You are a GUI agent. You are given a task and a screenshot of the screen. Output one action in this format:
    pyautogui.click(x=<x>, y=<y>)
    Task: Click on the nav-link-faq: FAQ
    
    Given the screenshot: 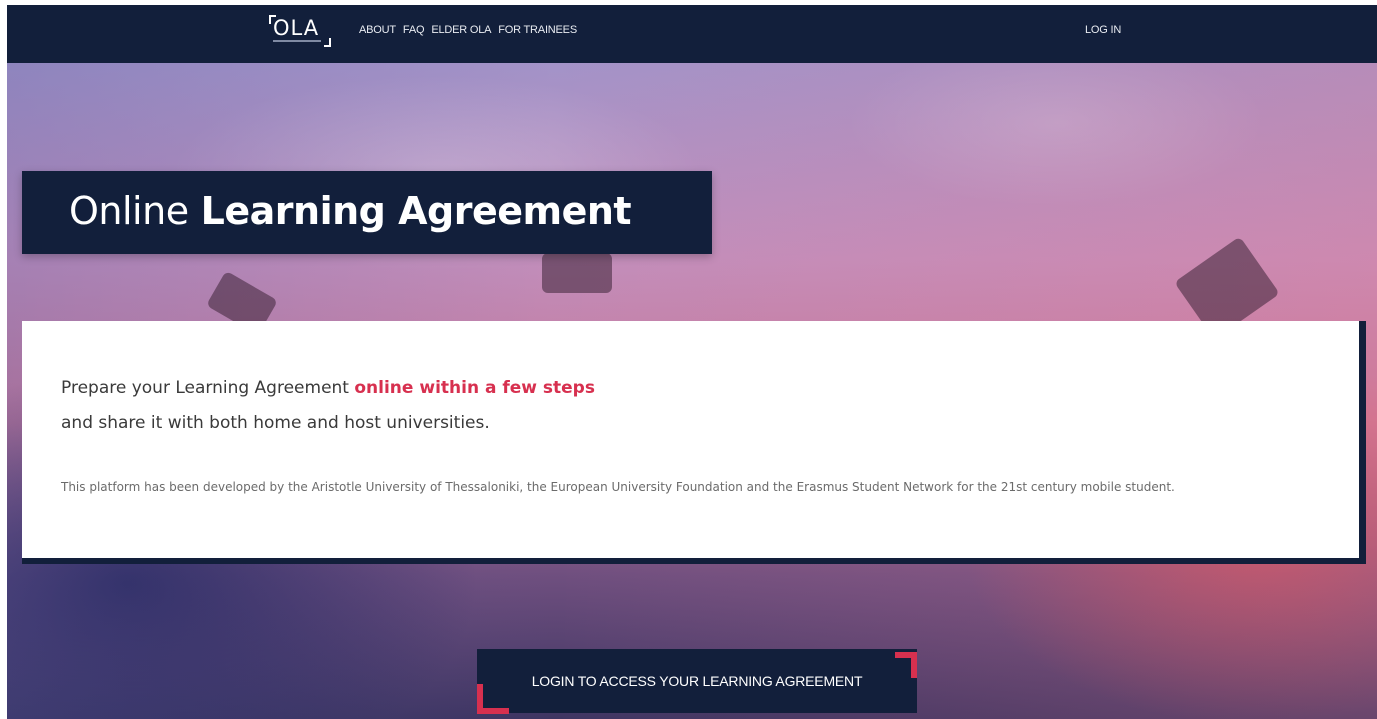 What is the action you would take?
    pyautogui.click(x=414, y=30)
    